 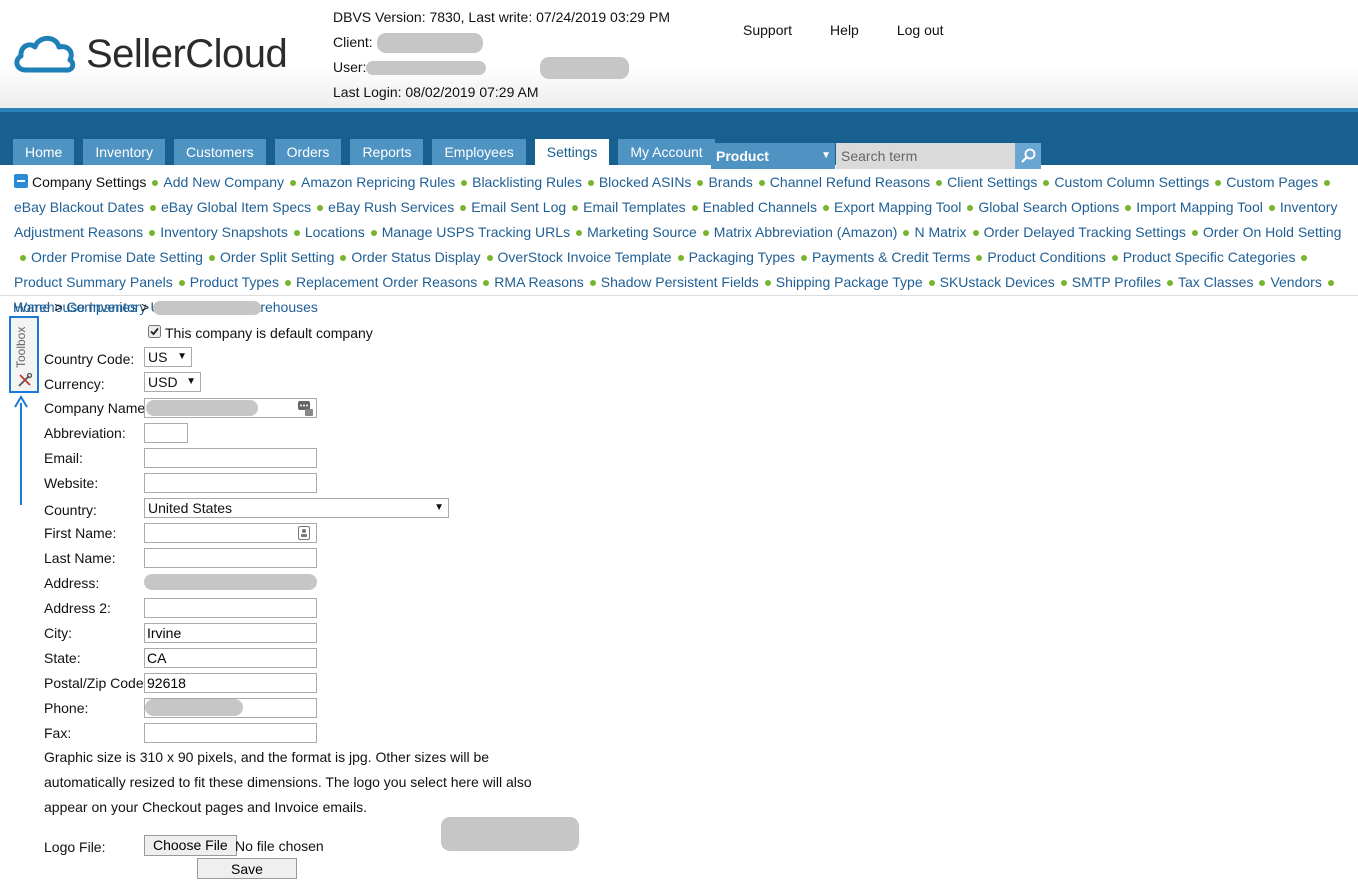 I want to click on settings-link-order-delayed-tracking-settings: Order Delayed Tracking Settings, so click(x=1085, y=232).